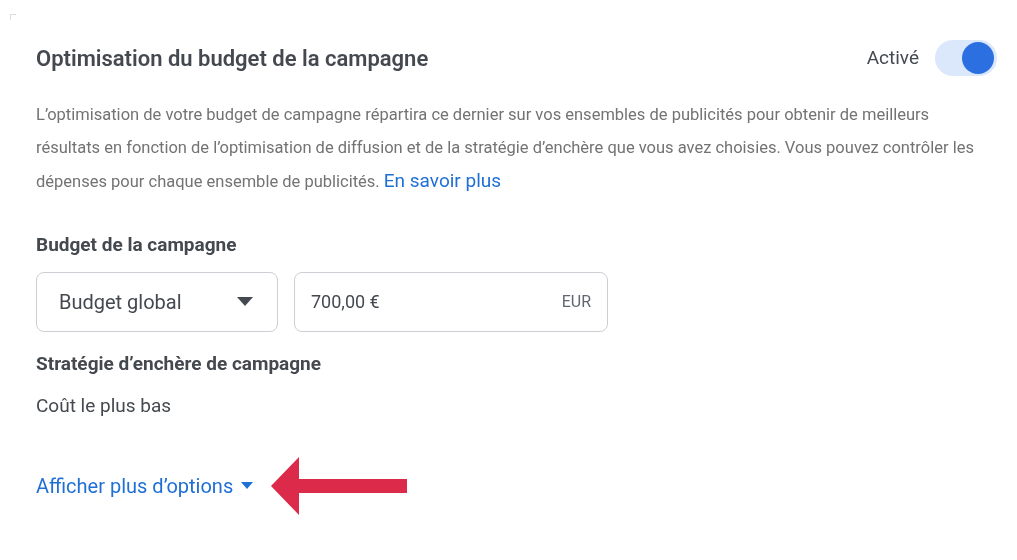 This screenshot has height=560, width=1017. I want to click on field-label: Stratégie d’enchère de campagne, so click(179, 363).